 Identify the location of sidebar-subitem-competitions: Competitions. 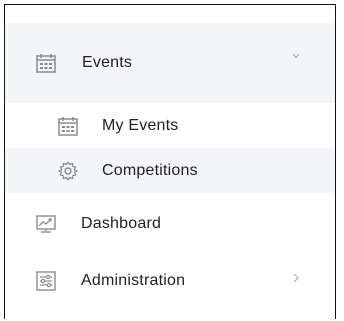
(170, 170).